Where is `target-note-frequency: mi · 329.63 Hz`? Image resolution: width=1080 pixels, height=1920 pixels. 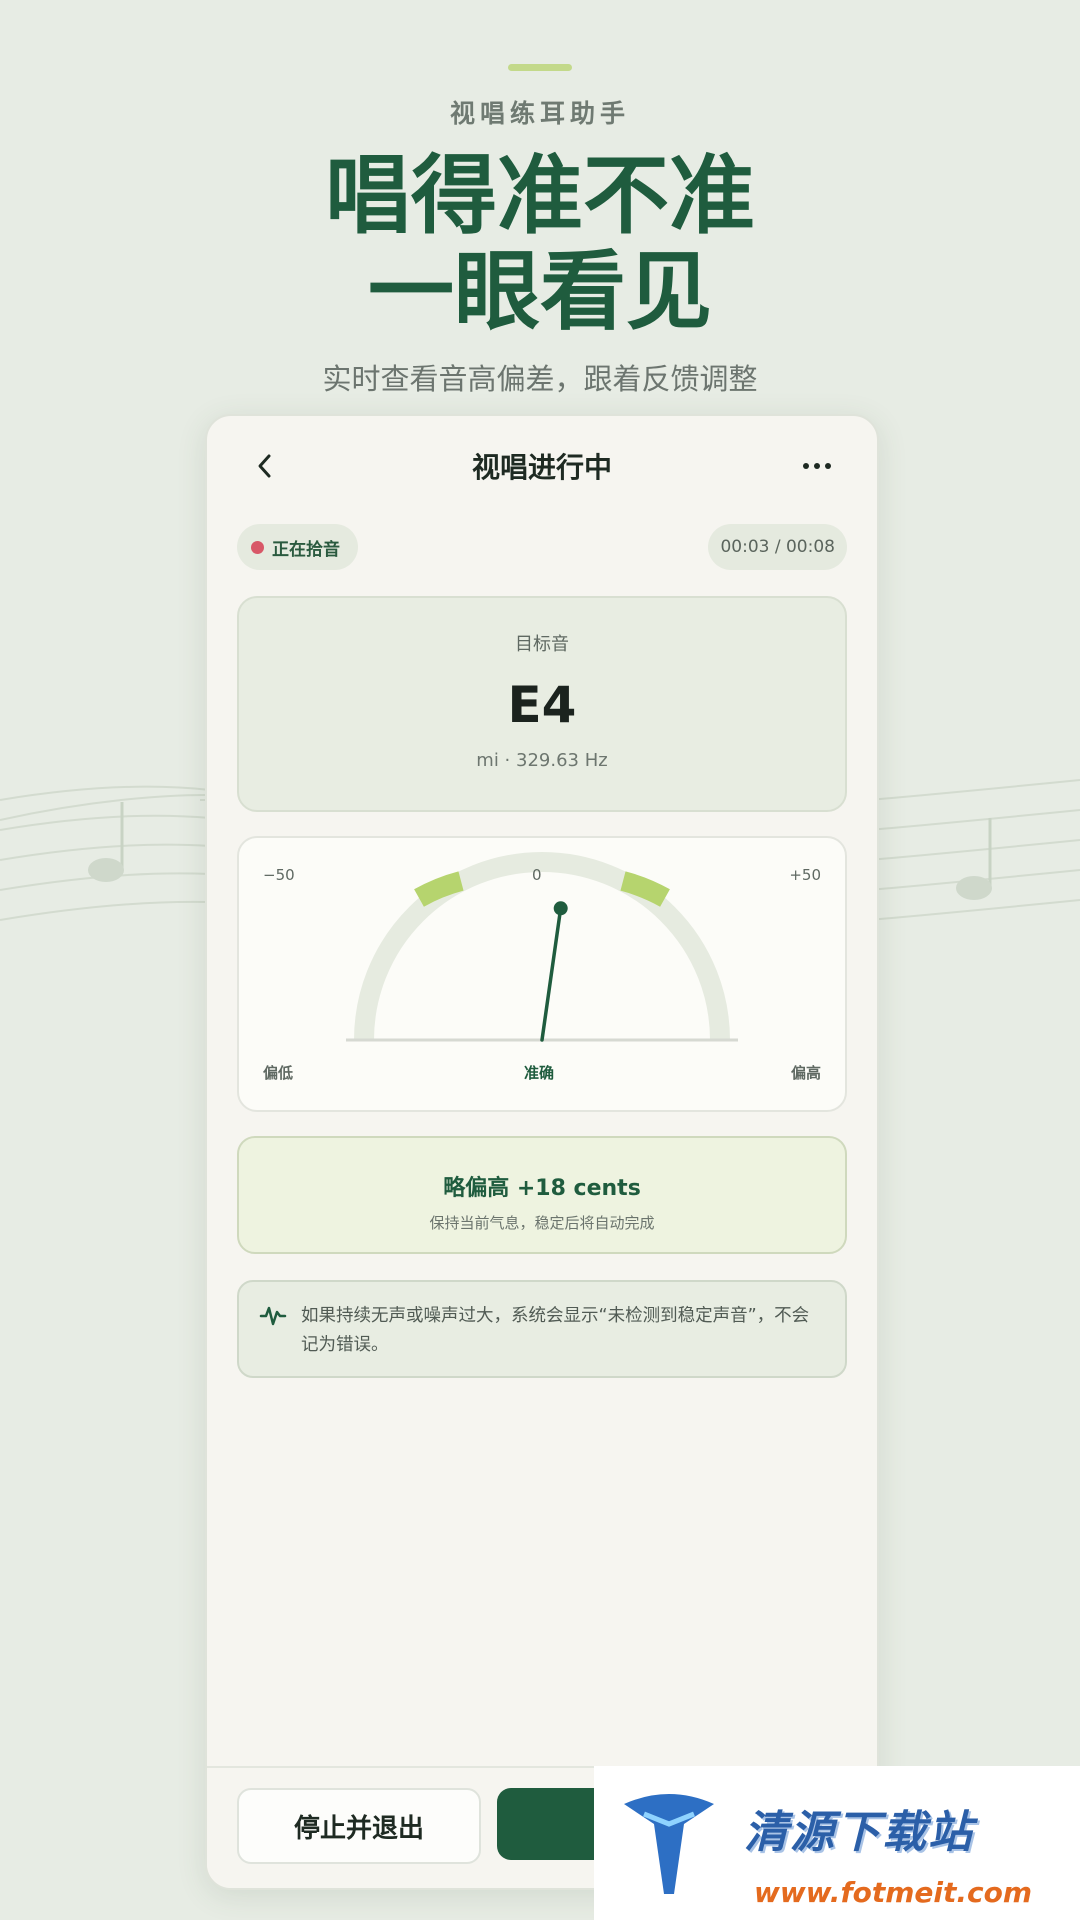 target-note-frequency: mi · 329.63 Hz is located at coordinates (542, 760).